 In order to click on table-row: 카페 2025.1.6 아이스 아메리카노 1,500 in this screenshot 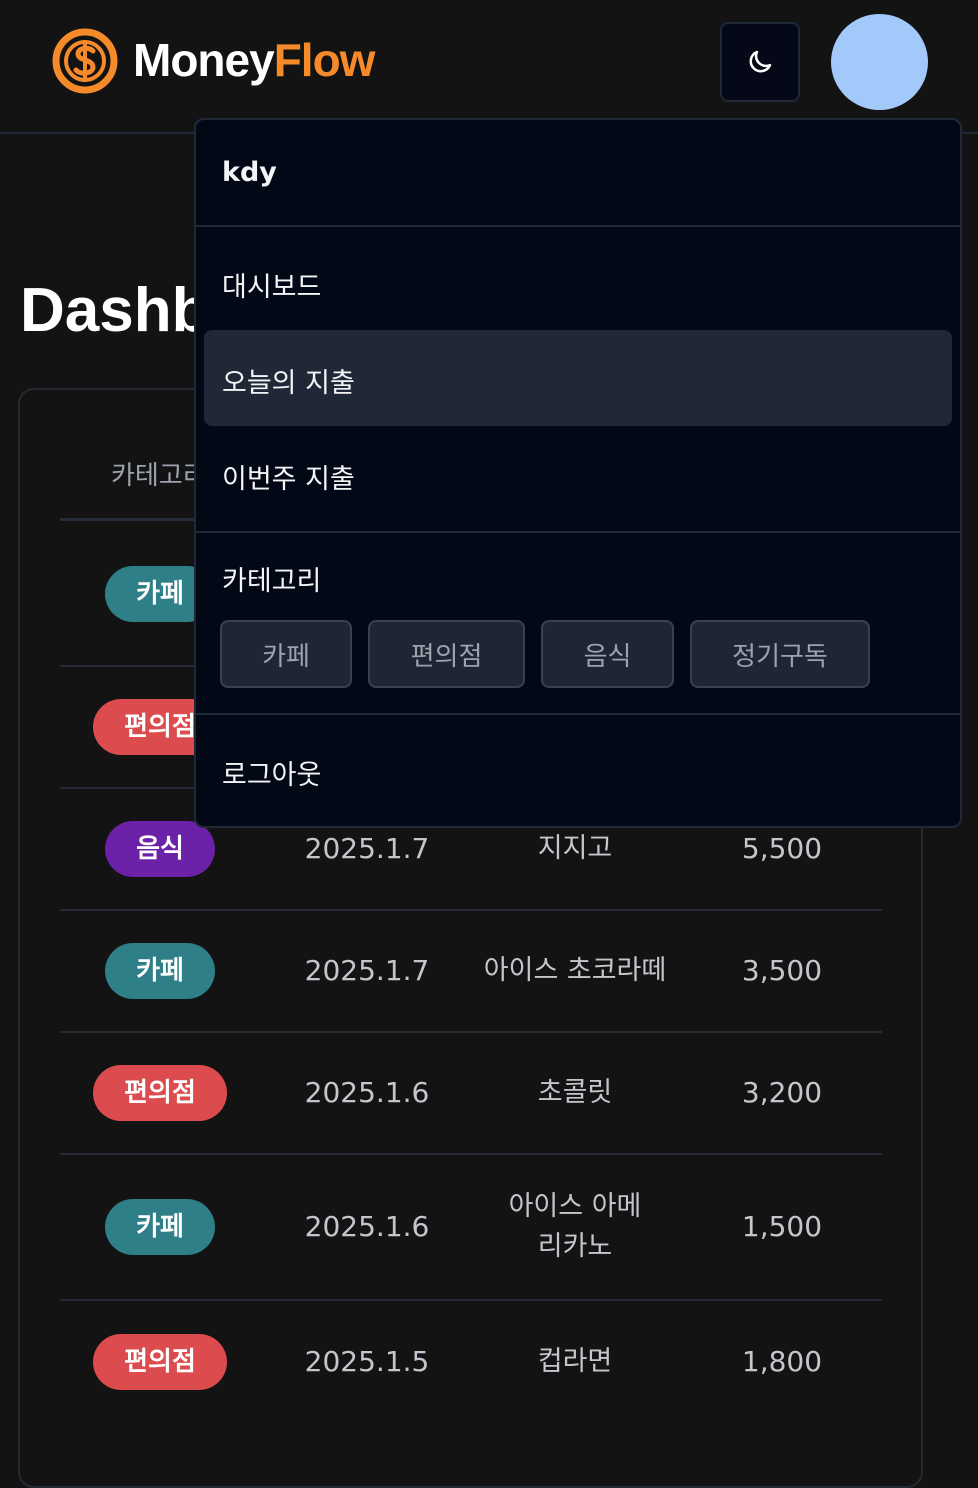, I will do `click(471, 1228)`.